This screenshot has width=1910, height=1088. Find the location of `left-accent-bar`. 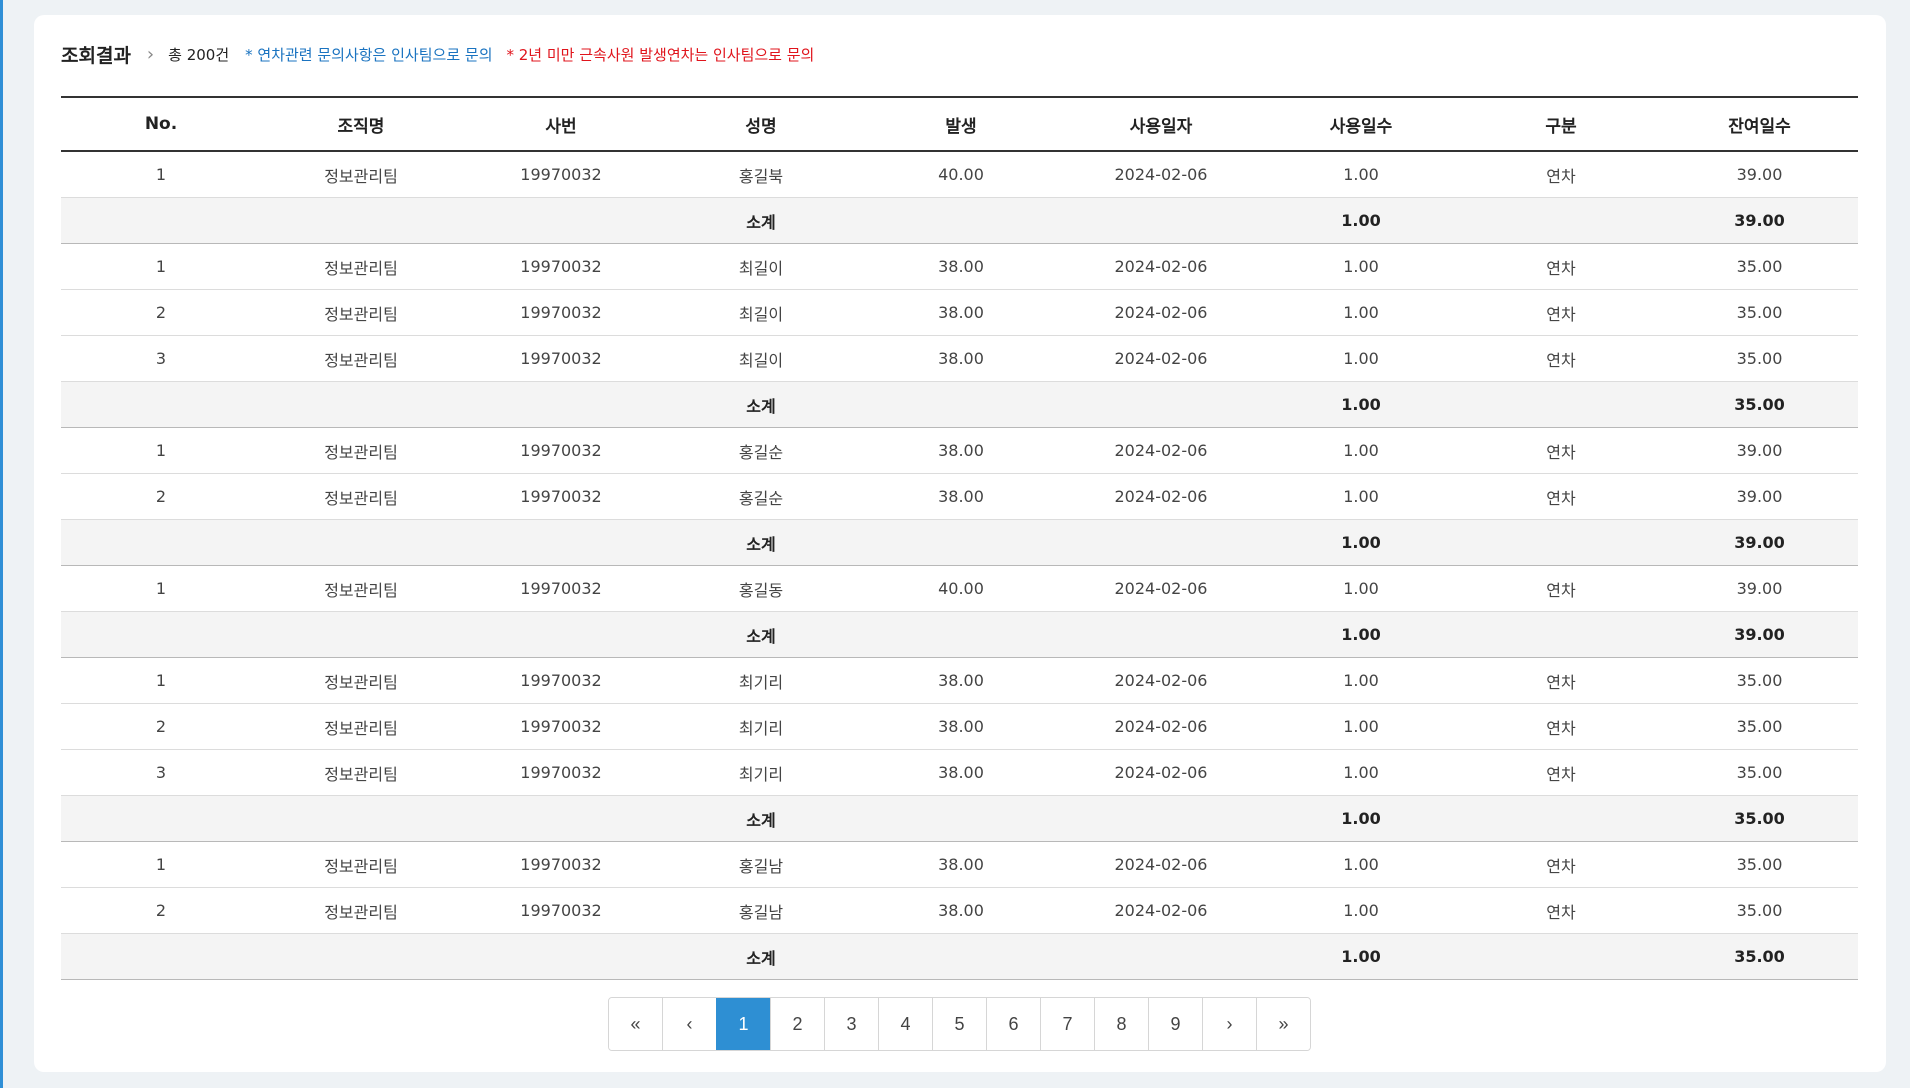

left-accent-bar is located at coordinates (1, 544).